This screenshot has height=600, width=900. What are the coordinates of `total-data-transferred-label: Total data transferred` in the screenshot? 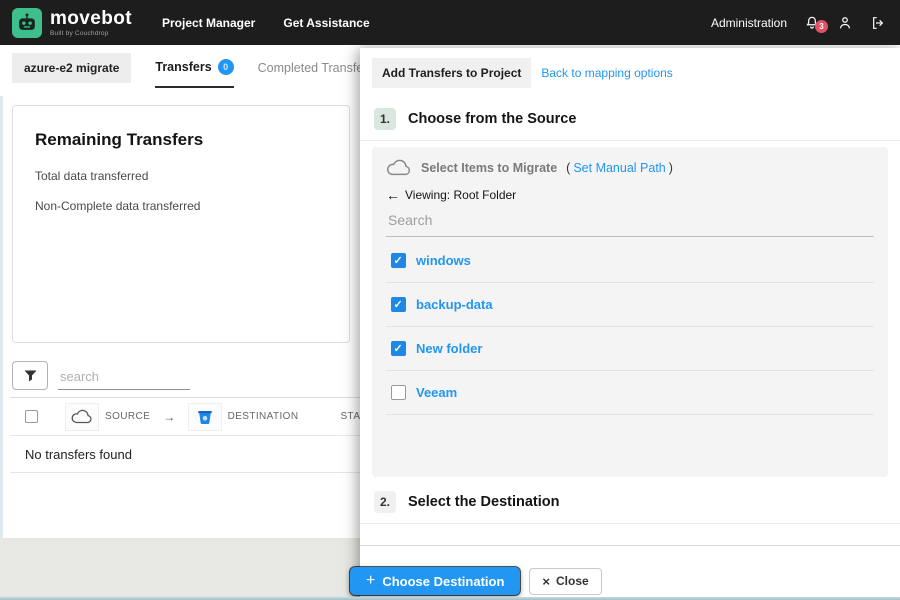 It's located at (92, 176).